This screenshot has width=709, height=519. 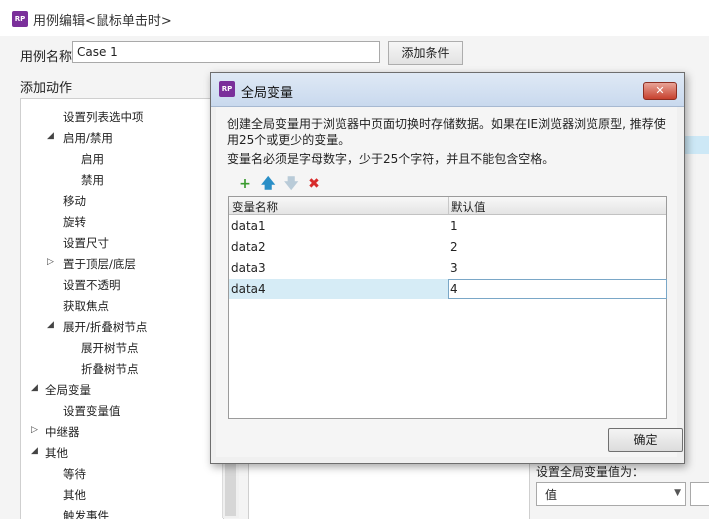 What do you see at coordinates (314, 184) in the screenshot?
I see `delete-variable-icon: ✖` at bounding box center [314, 184].